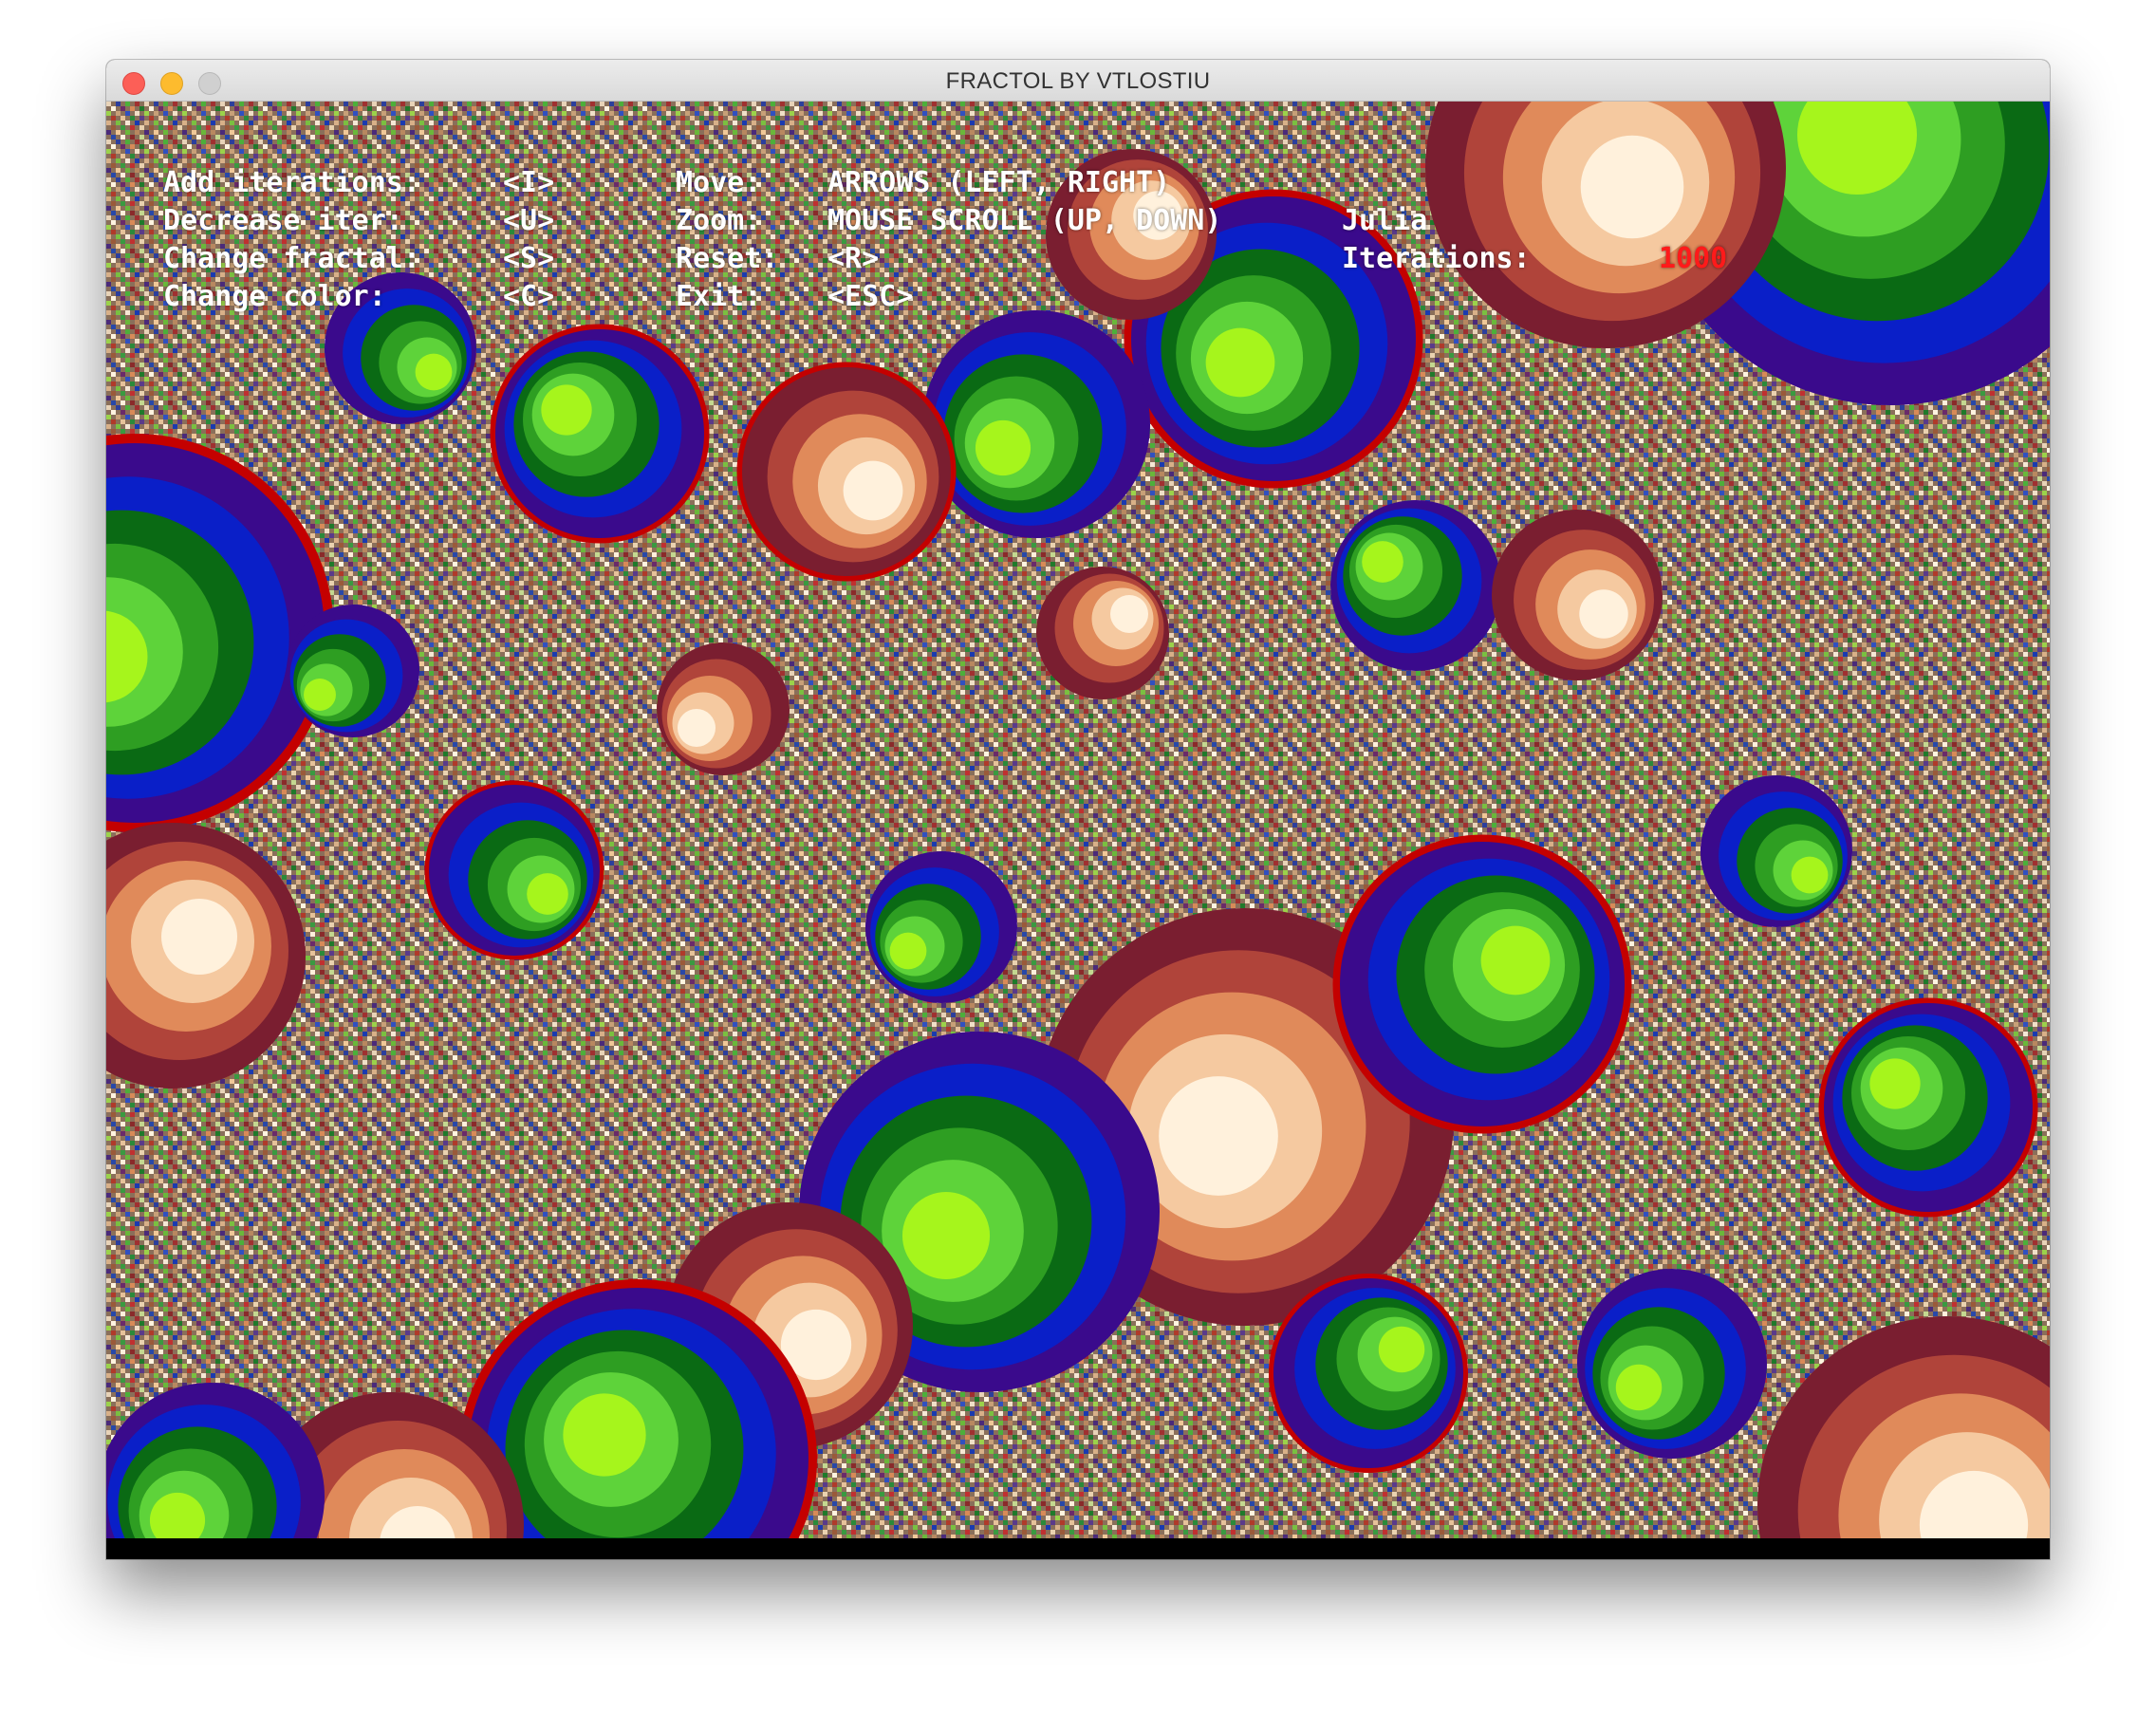 This screenshot has width=2156, height=1712. Describe the element at coordinates (291, 183) in the screenshot. I see `hud-control-label: Add iterations:` at that location.